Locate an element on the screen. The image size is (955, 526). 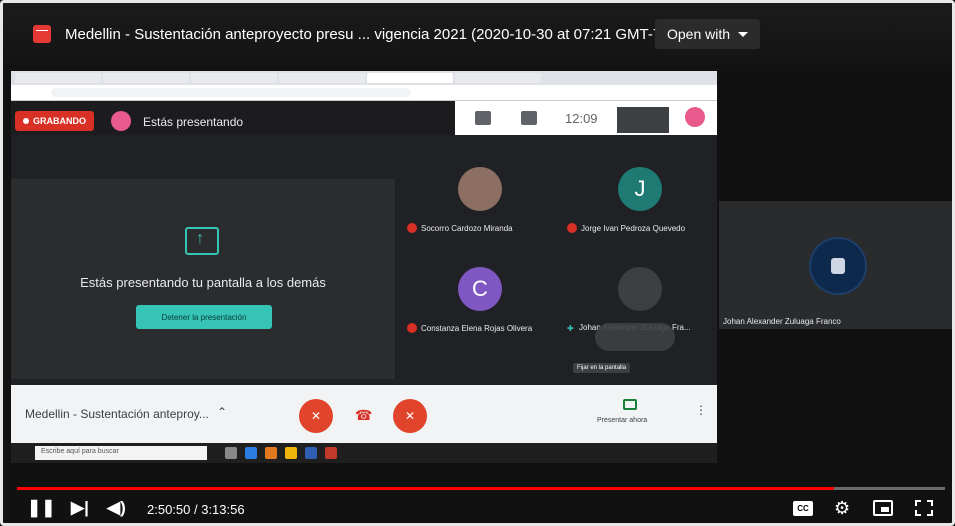
pause-icon: ❚❚ is located at coordinates (41, 508).